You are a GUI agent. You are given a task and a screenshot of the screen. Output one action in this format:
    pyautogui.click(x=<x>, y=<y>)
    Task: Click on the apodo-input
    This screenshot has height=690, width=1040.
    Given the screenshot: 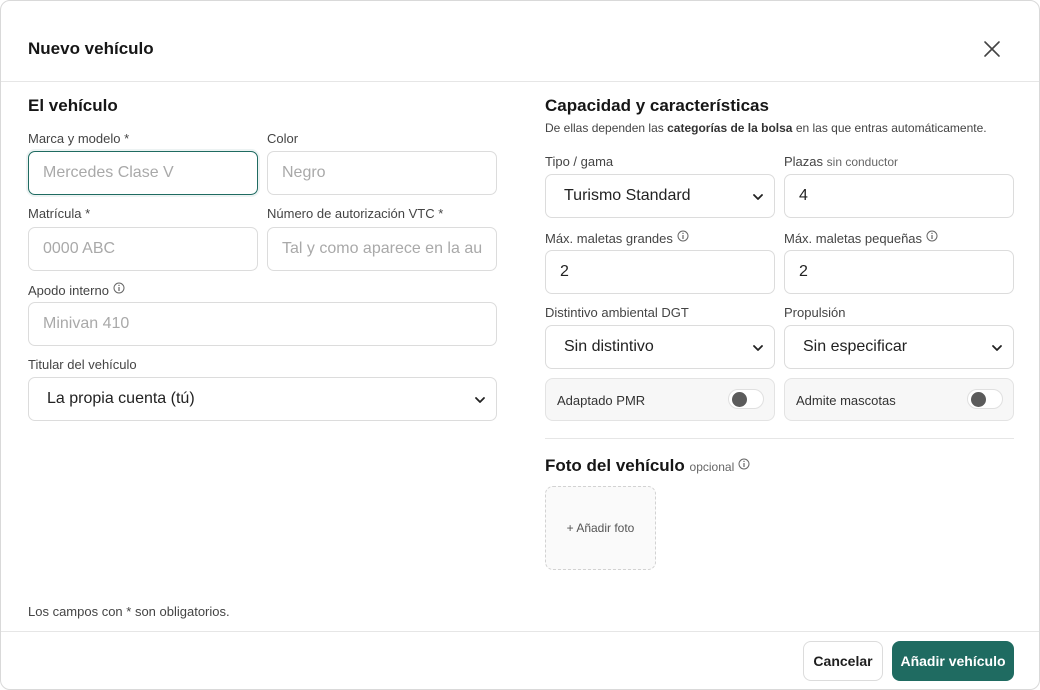 What is the action you would take?
    pyautogui.click(x=262, y=324)
    